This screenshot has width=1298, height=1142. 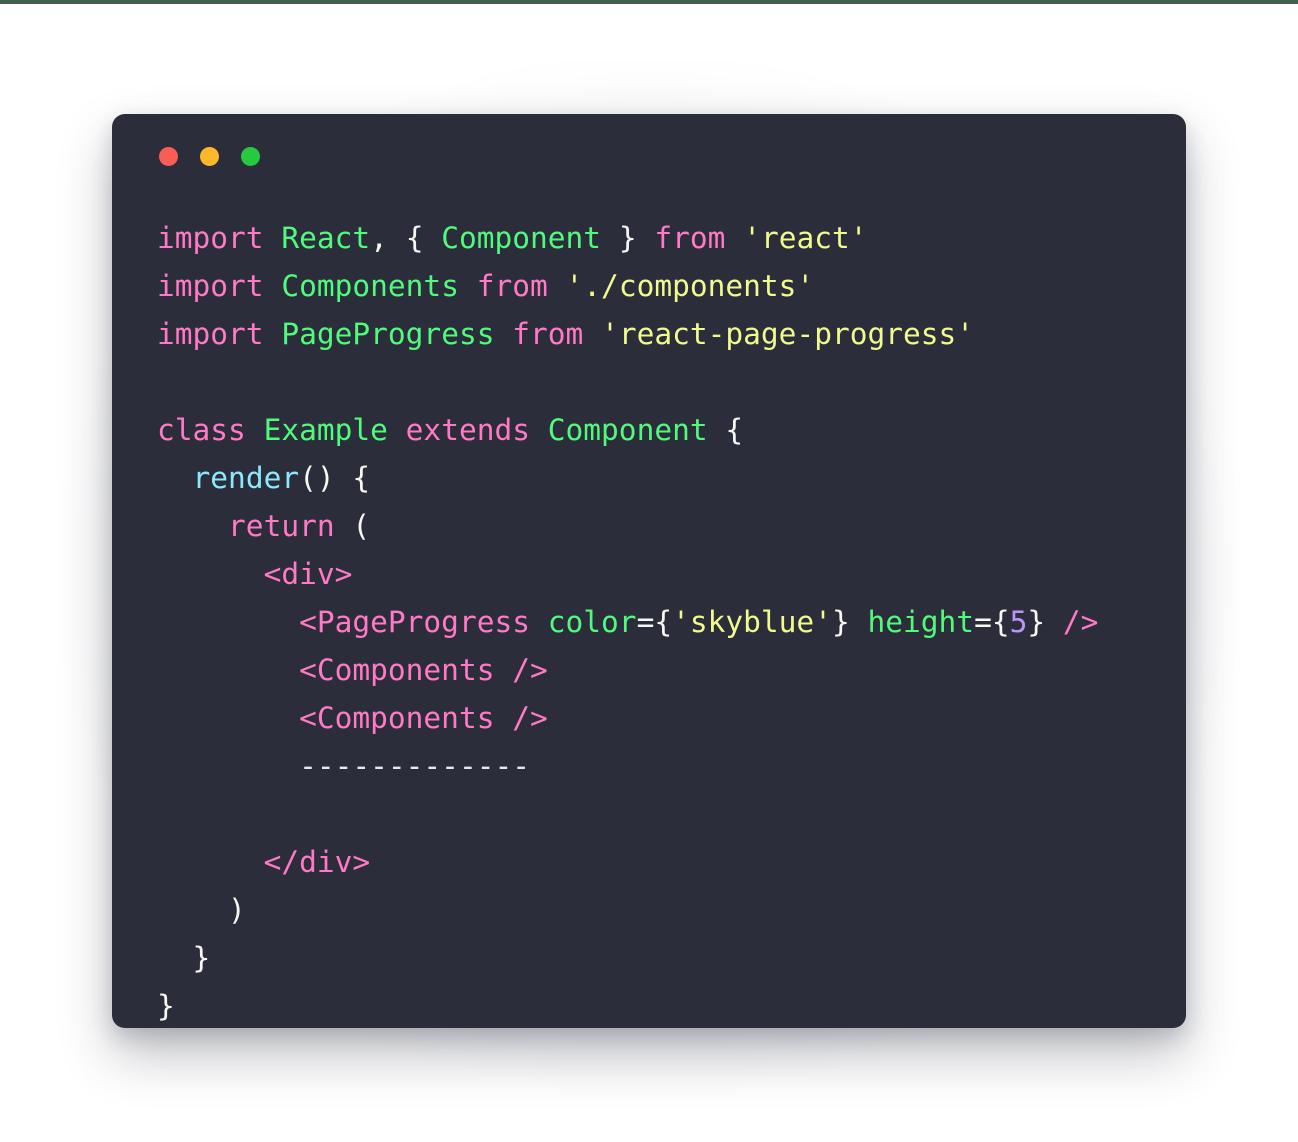 What do you see at coordinates (665, 478) in the screenshot?
I see `code-line: render() {` at bounding box center [665, 478].